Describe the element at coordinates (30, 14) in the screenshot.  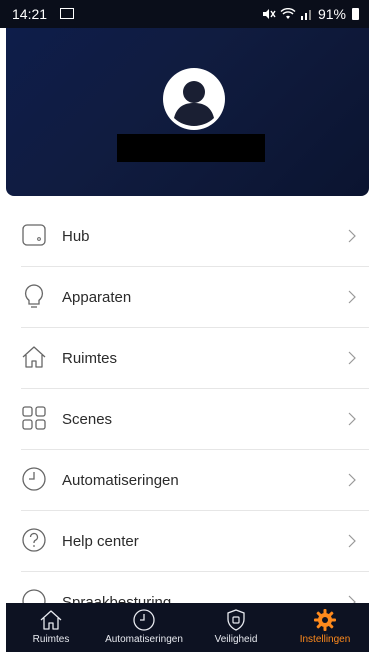
I see `status-time: 14:21` at that location.